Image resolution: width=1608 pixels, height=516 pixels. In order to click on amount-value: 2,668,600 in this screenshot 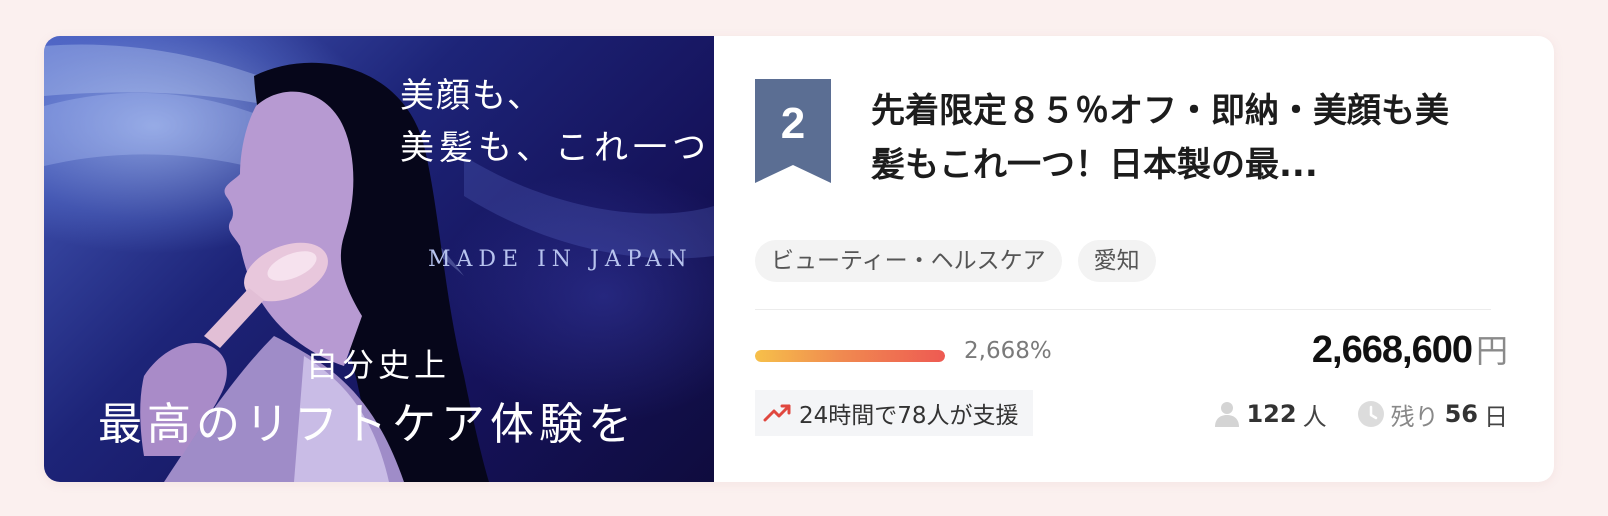, I will do `click(1392, 350)`.